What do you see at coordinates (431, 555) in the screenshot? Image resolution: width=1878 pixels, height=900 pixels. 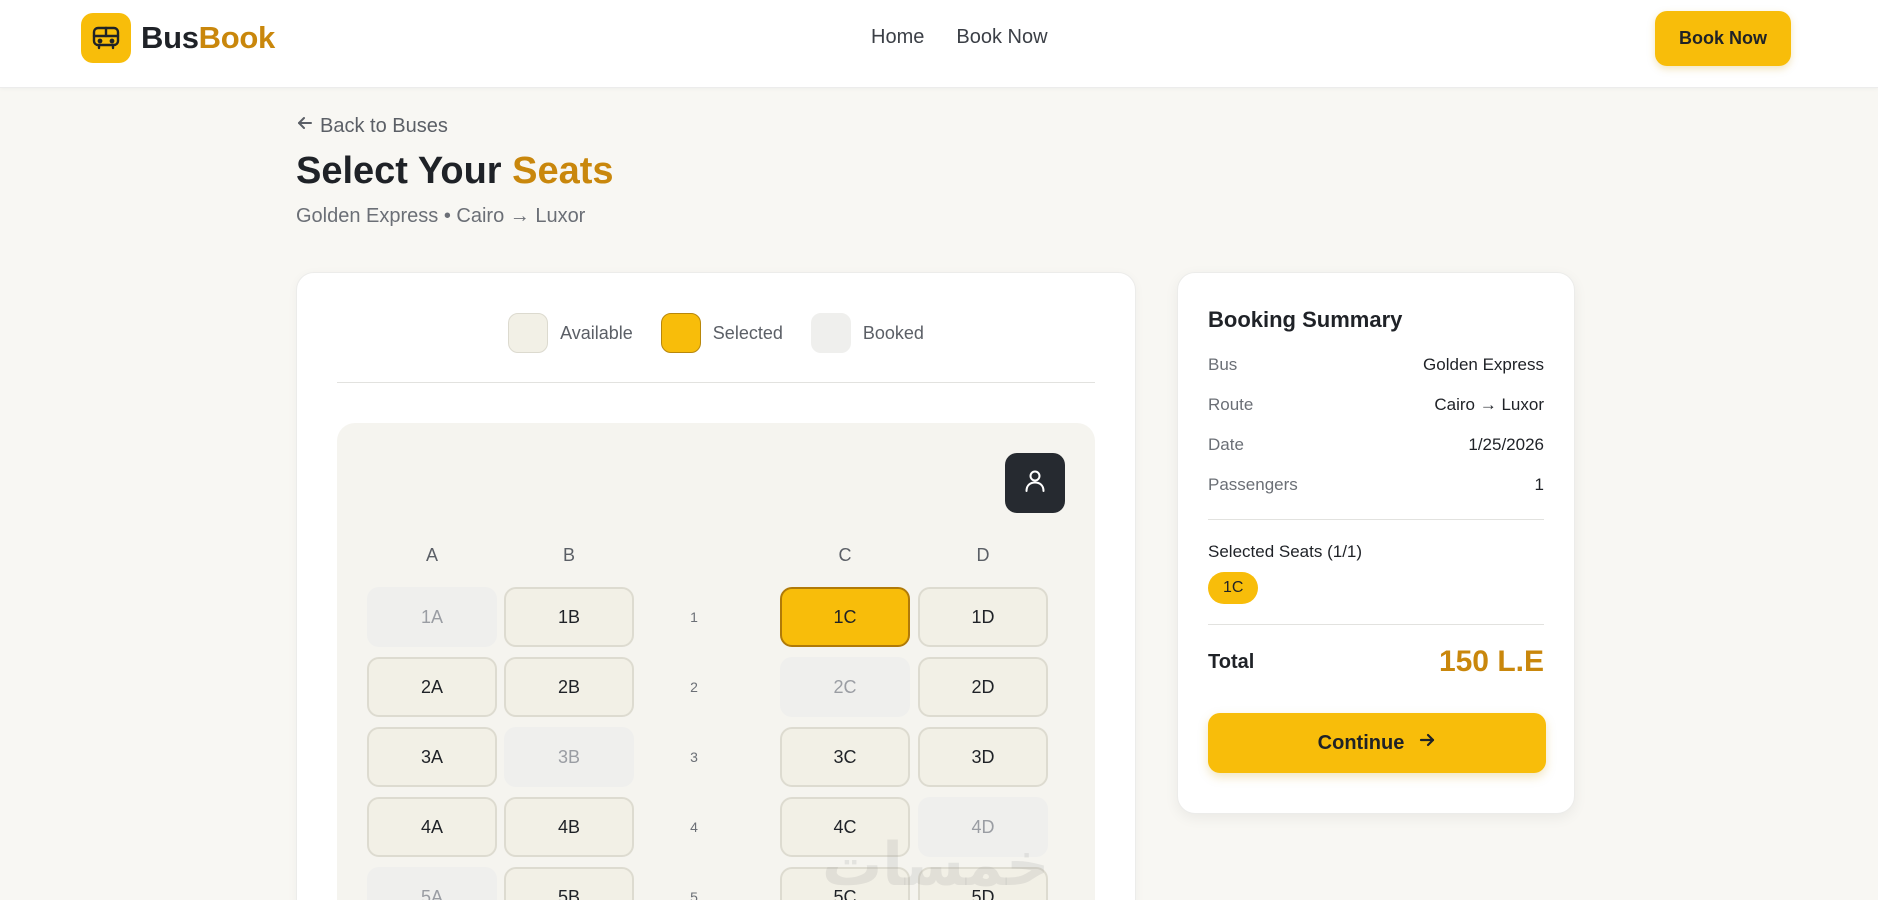 I see `column-label-a: A` at bounding box center [431, 555].